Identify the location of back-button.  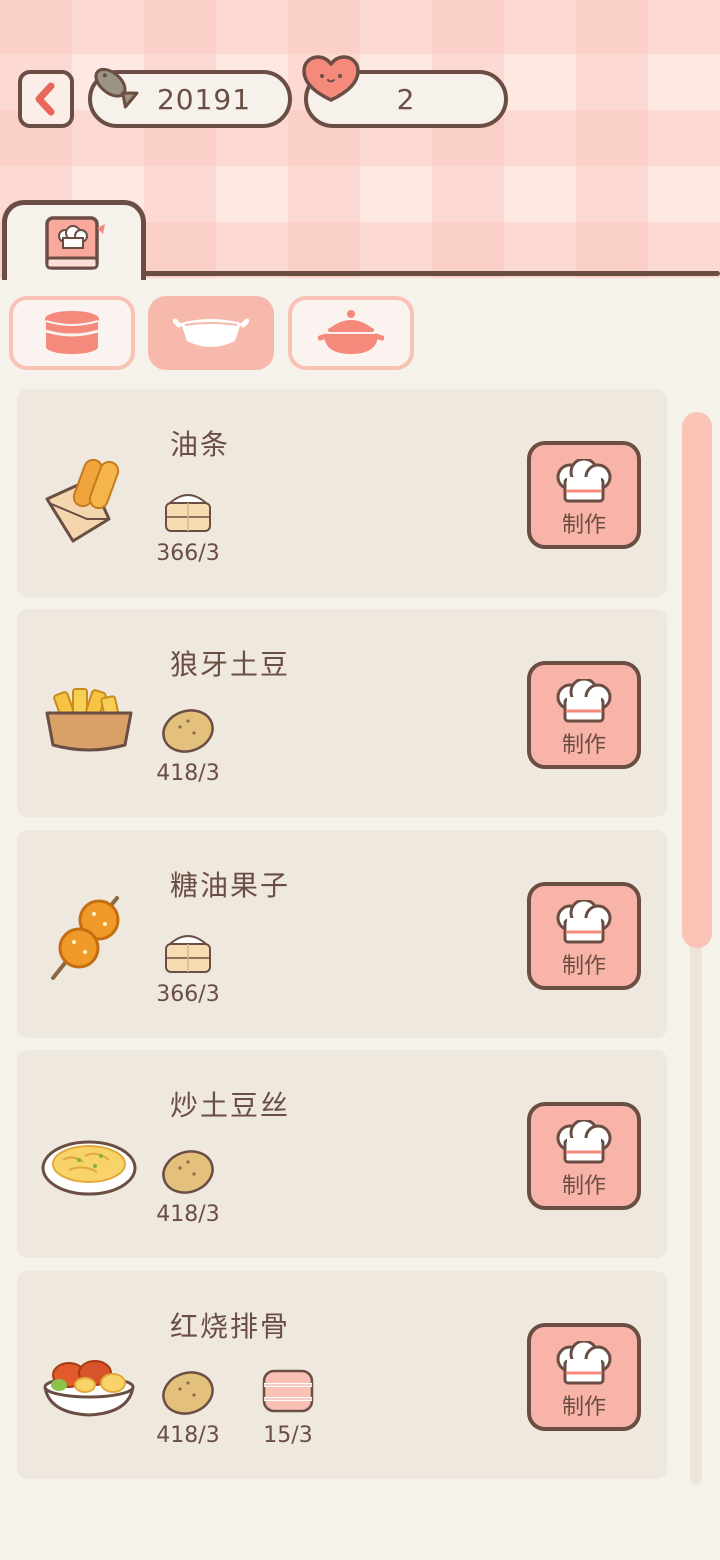
(46, 99).